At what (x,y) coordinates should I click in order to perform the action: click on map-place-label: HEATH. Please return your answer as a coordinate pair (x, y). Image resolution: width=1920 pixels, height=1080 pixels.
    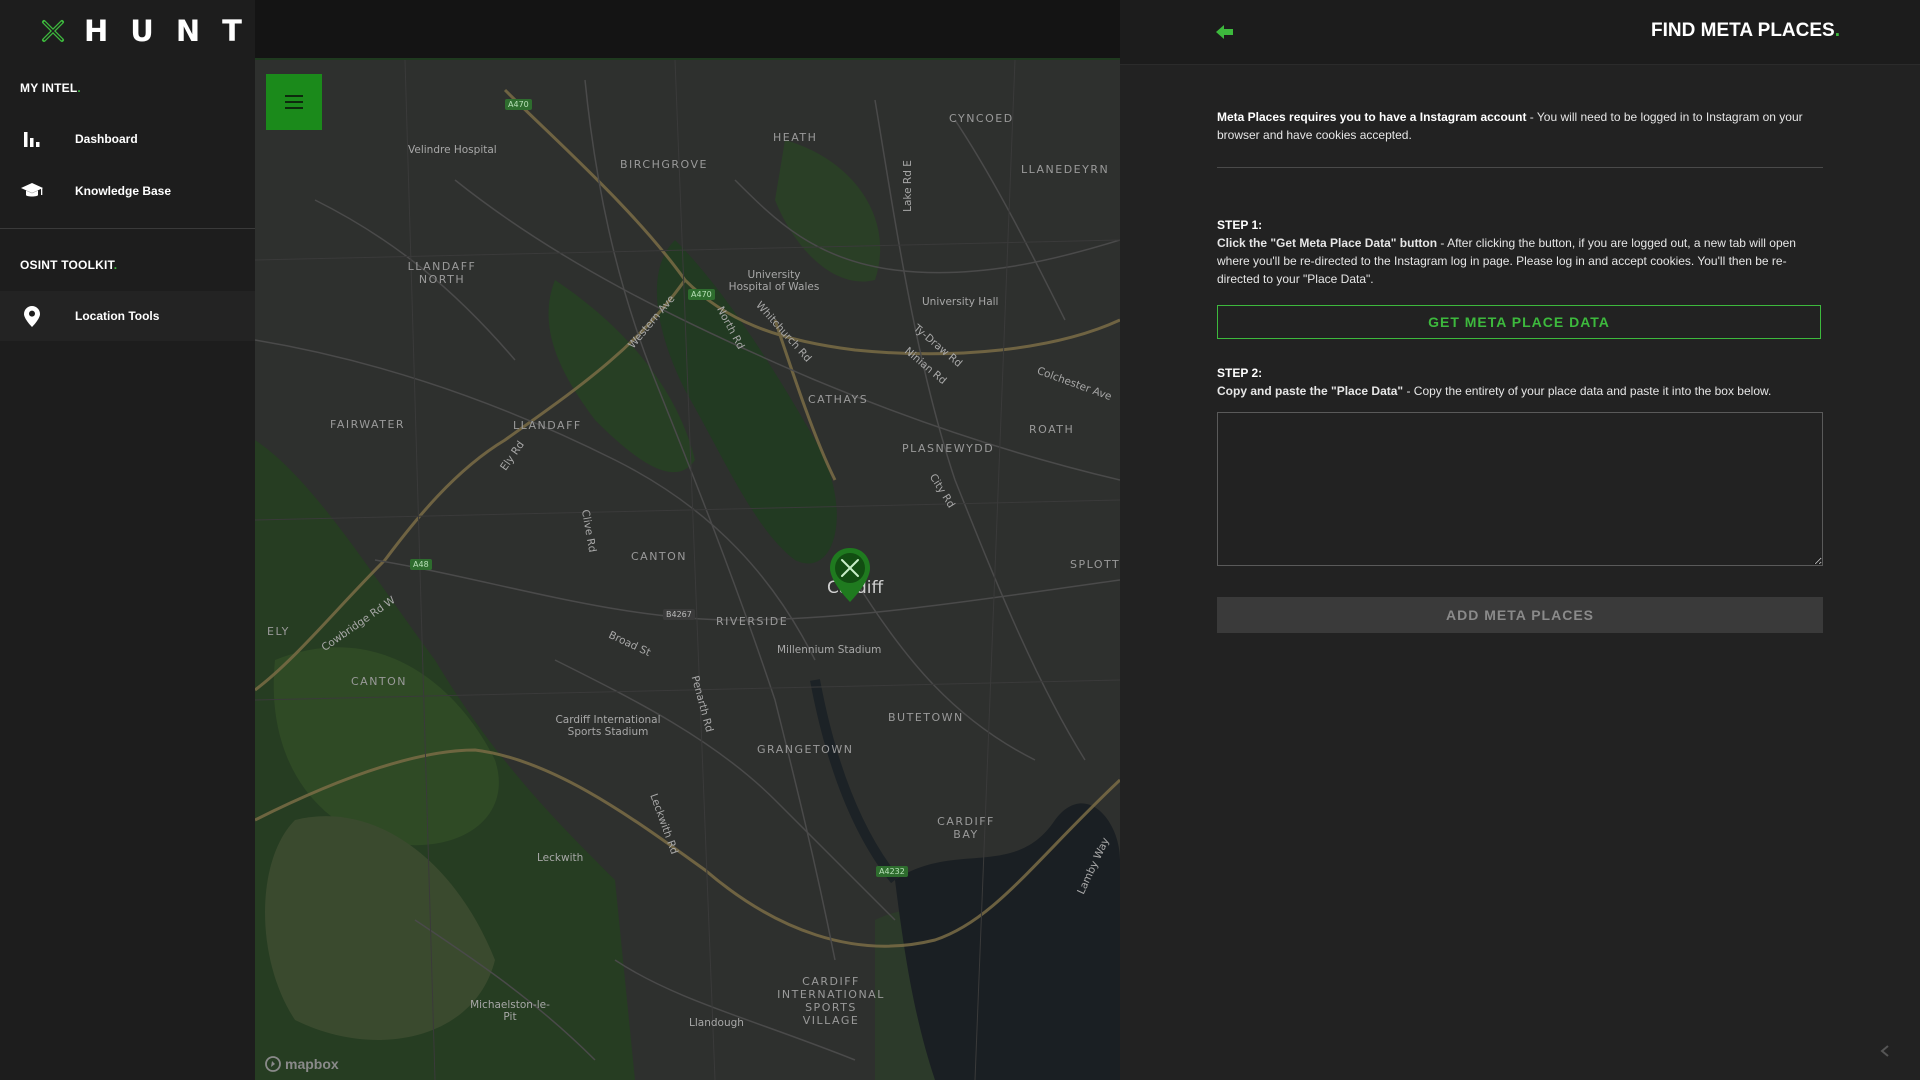
    Looking at the image, I should click on (795, 137).